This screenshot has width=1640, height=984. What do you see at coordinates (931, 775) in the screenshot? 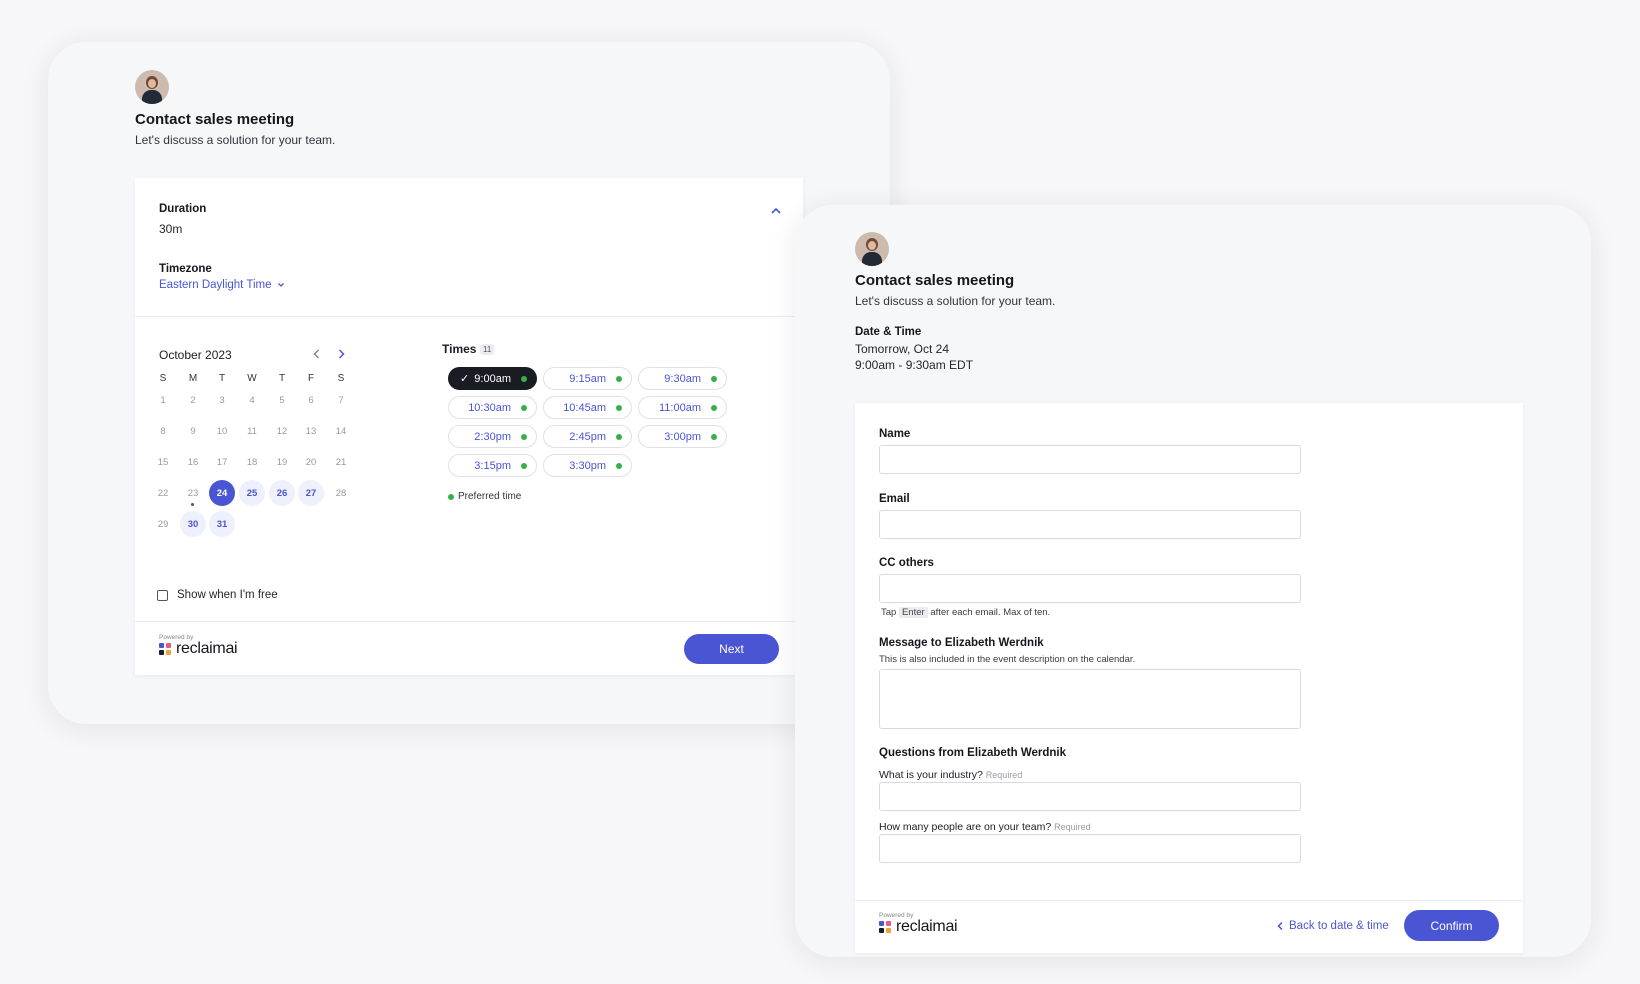
I see `industry-question-text: What is your industry?` at bounding box center [931, 775].